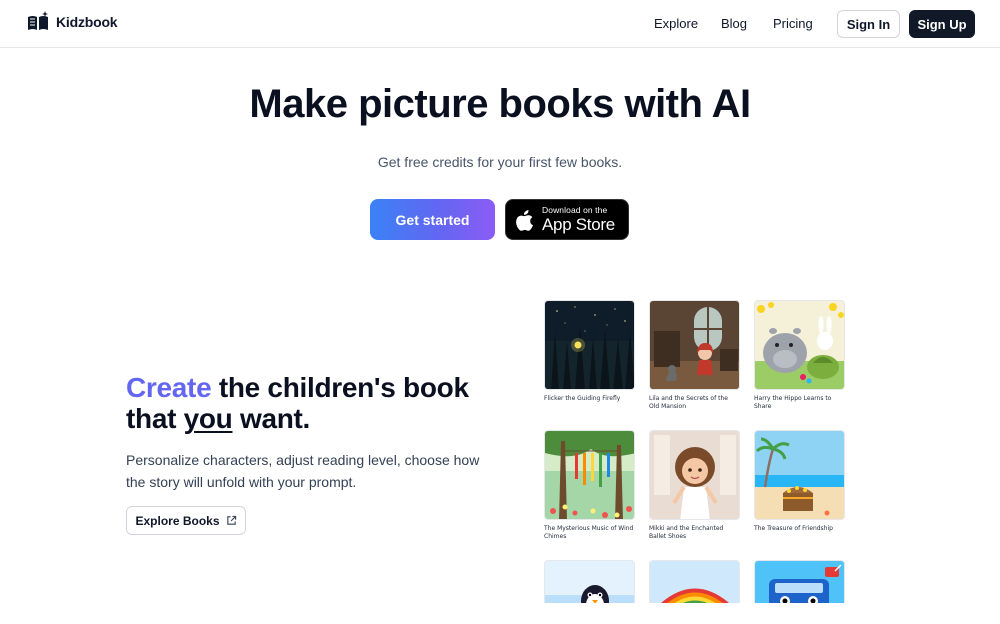  I want to click on brand-logo: Kidzbook, so click(72, 22).